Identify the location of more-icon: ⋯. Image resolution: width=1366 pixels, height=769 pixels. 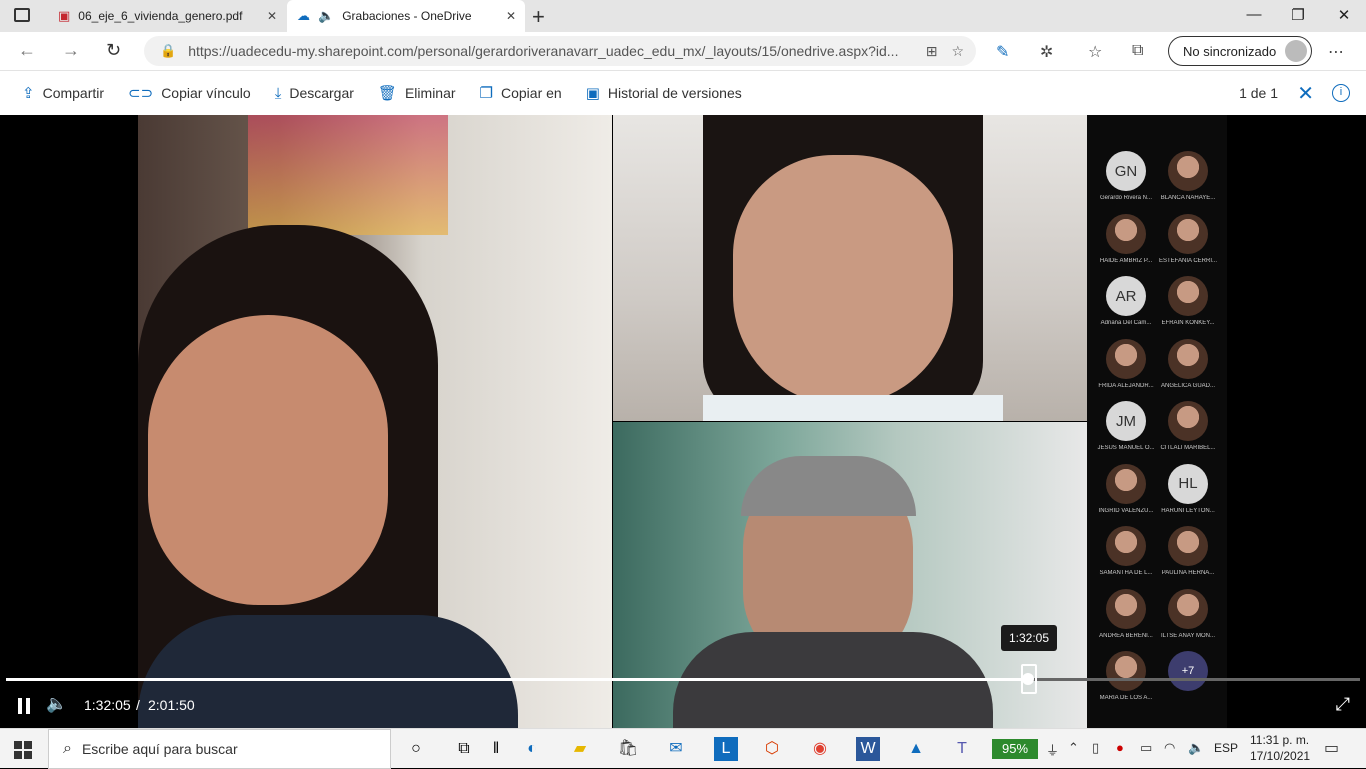
(1336, 52).